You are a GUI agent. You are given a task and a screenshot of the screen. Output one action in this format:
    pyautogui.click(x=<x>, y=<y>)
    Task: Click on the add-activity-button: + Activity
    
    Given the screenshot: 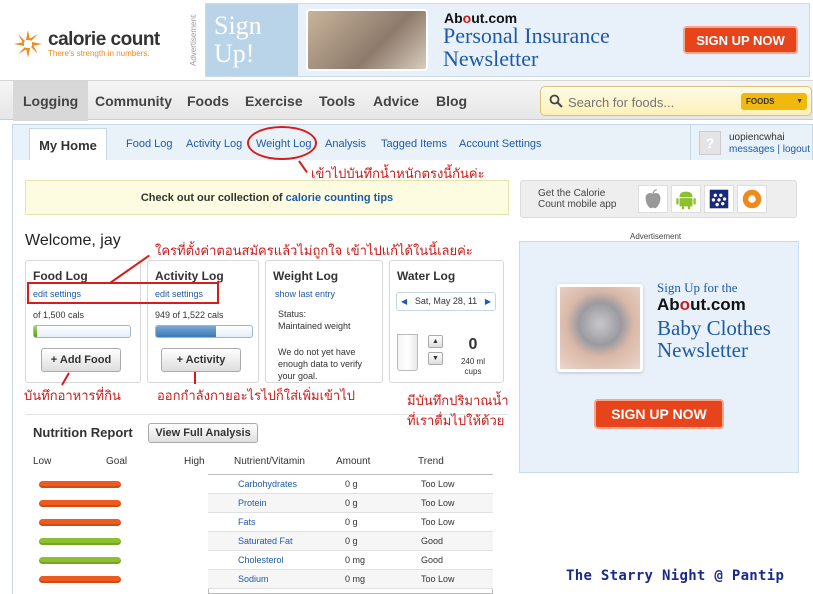 What is the action you would take?
    pyautogui.click(x=201, y=360)
    